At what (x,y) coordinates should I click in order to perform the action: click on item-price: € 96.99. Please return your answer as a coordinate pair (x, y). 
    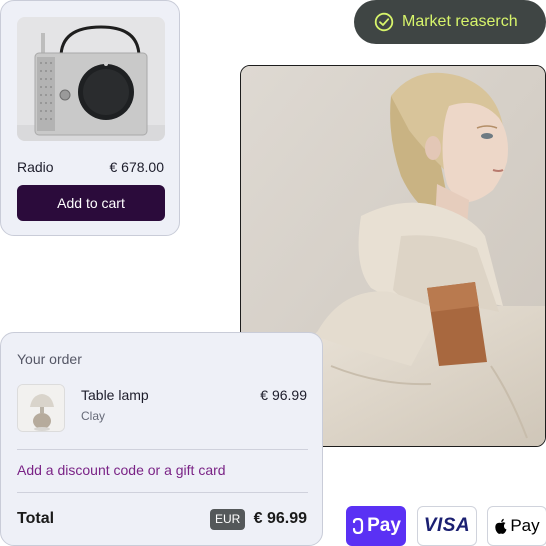
    Looking at the image, I should click on (283, 395).